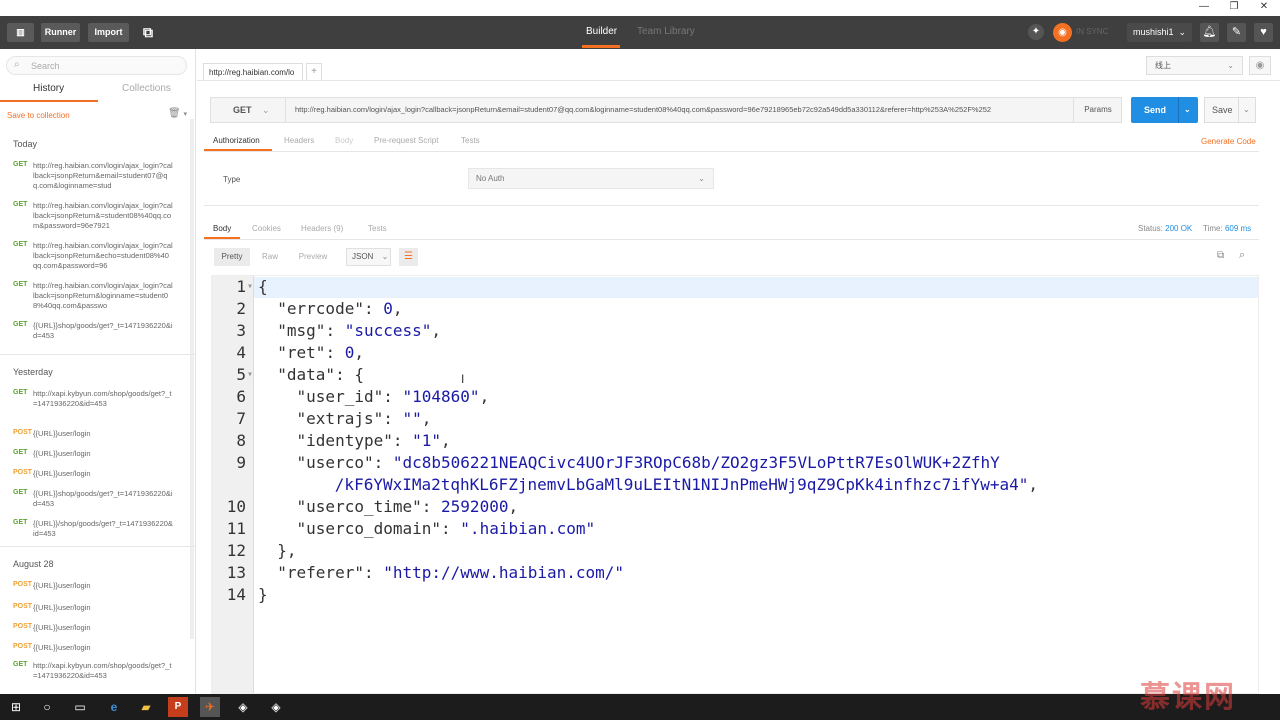  I want to click on tab-response-tests: Tests, so click(377, 228).